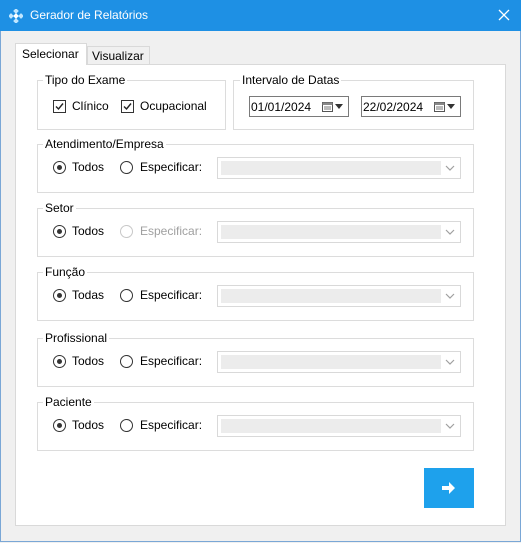 This screenshot has width=521, height=543. Describe the element at coordinates (59, 167) in the screenshot. I see `atendimento-todos-radio` at that location.